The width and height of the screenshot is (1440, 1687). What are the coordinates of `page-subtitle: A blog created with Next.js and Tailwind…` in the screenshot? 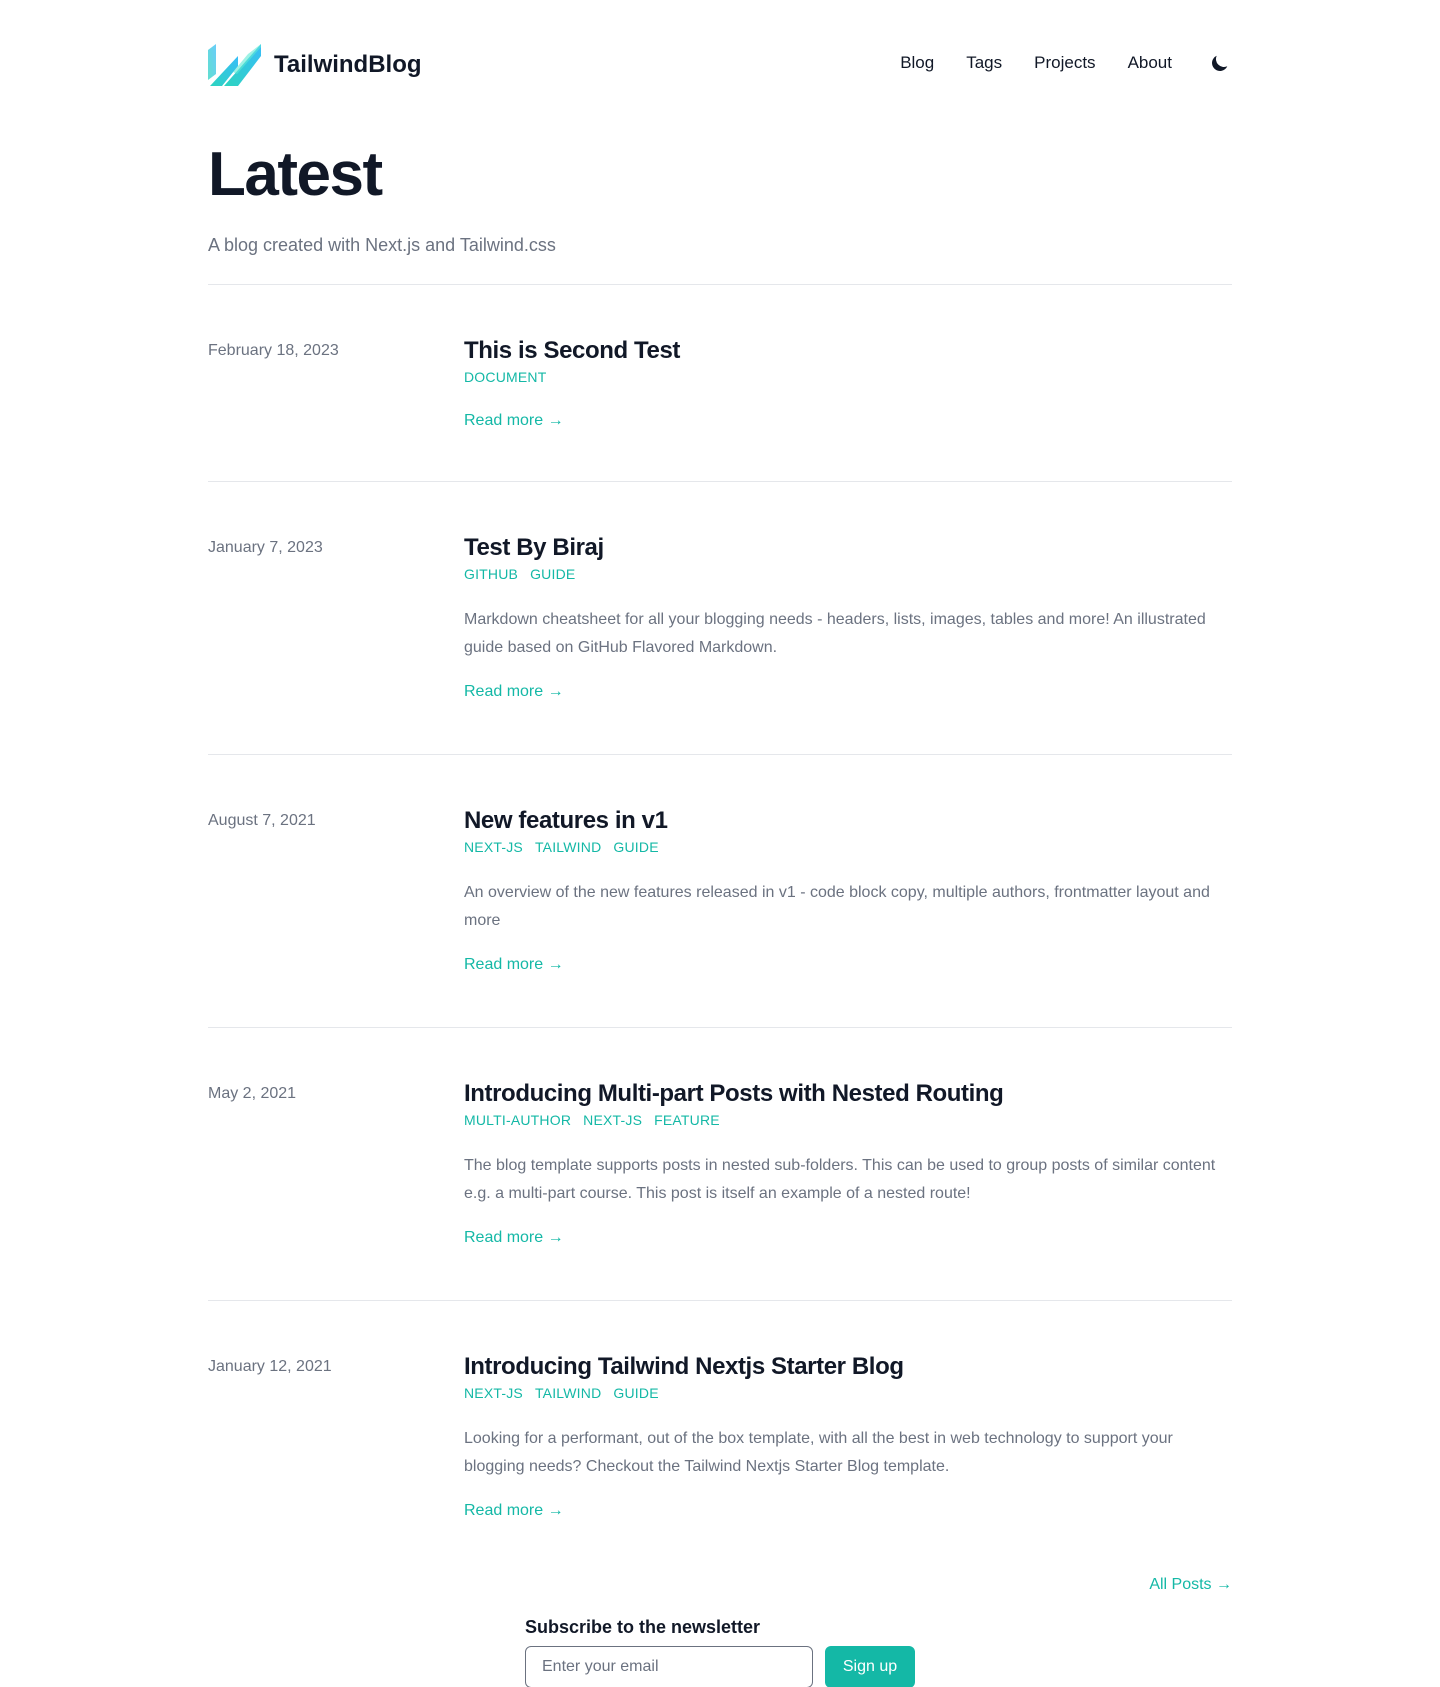 It's located at (382, 245).